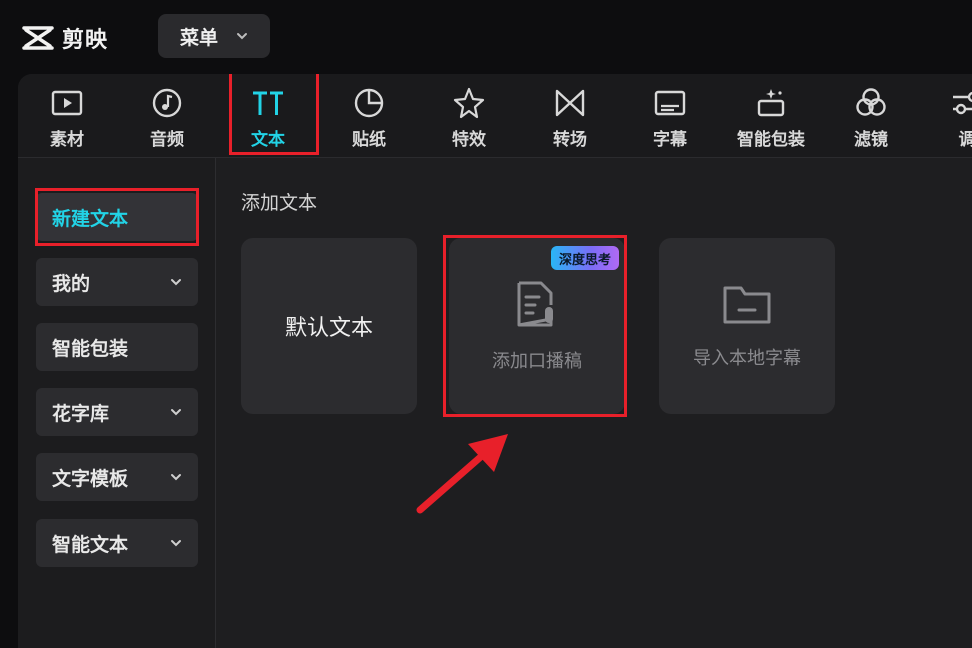 The image size is (972, 648). Describe the element at coordinates (771, 117) in the screenshot. I see `tab-smart-package: 智能包装` at that location.